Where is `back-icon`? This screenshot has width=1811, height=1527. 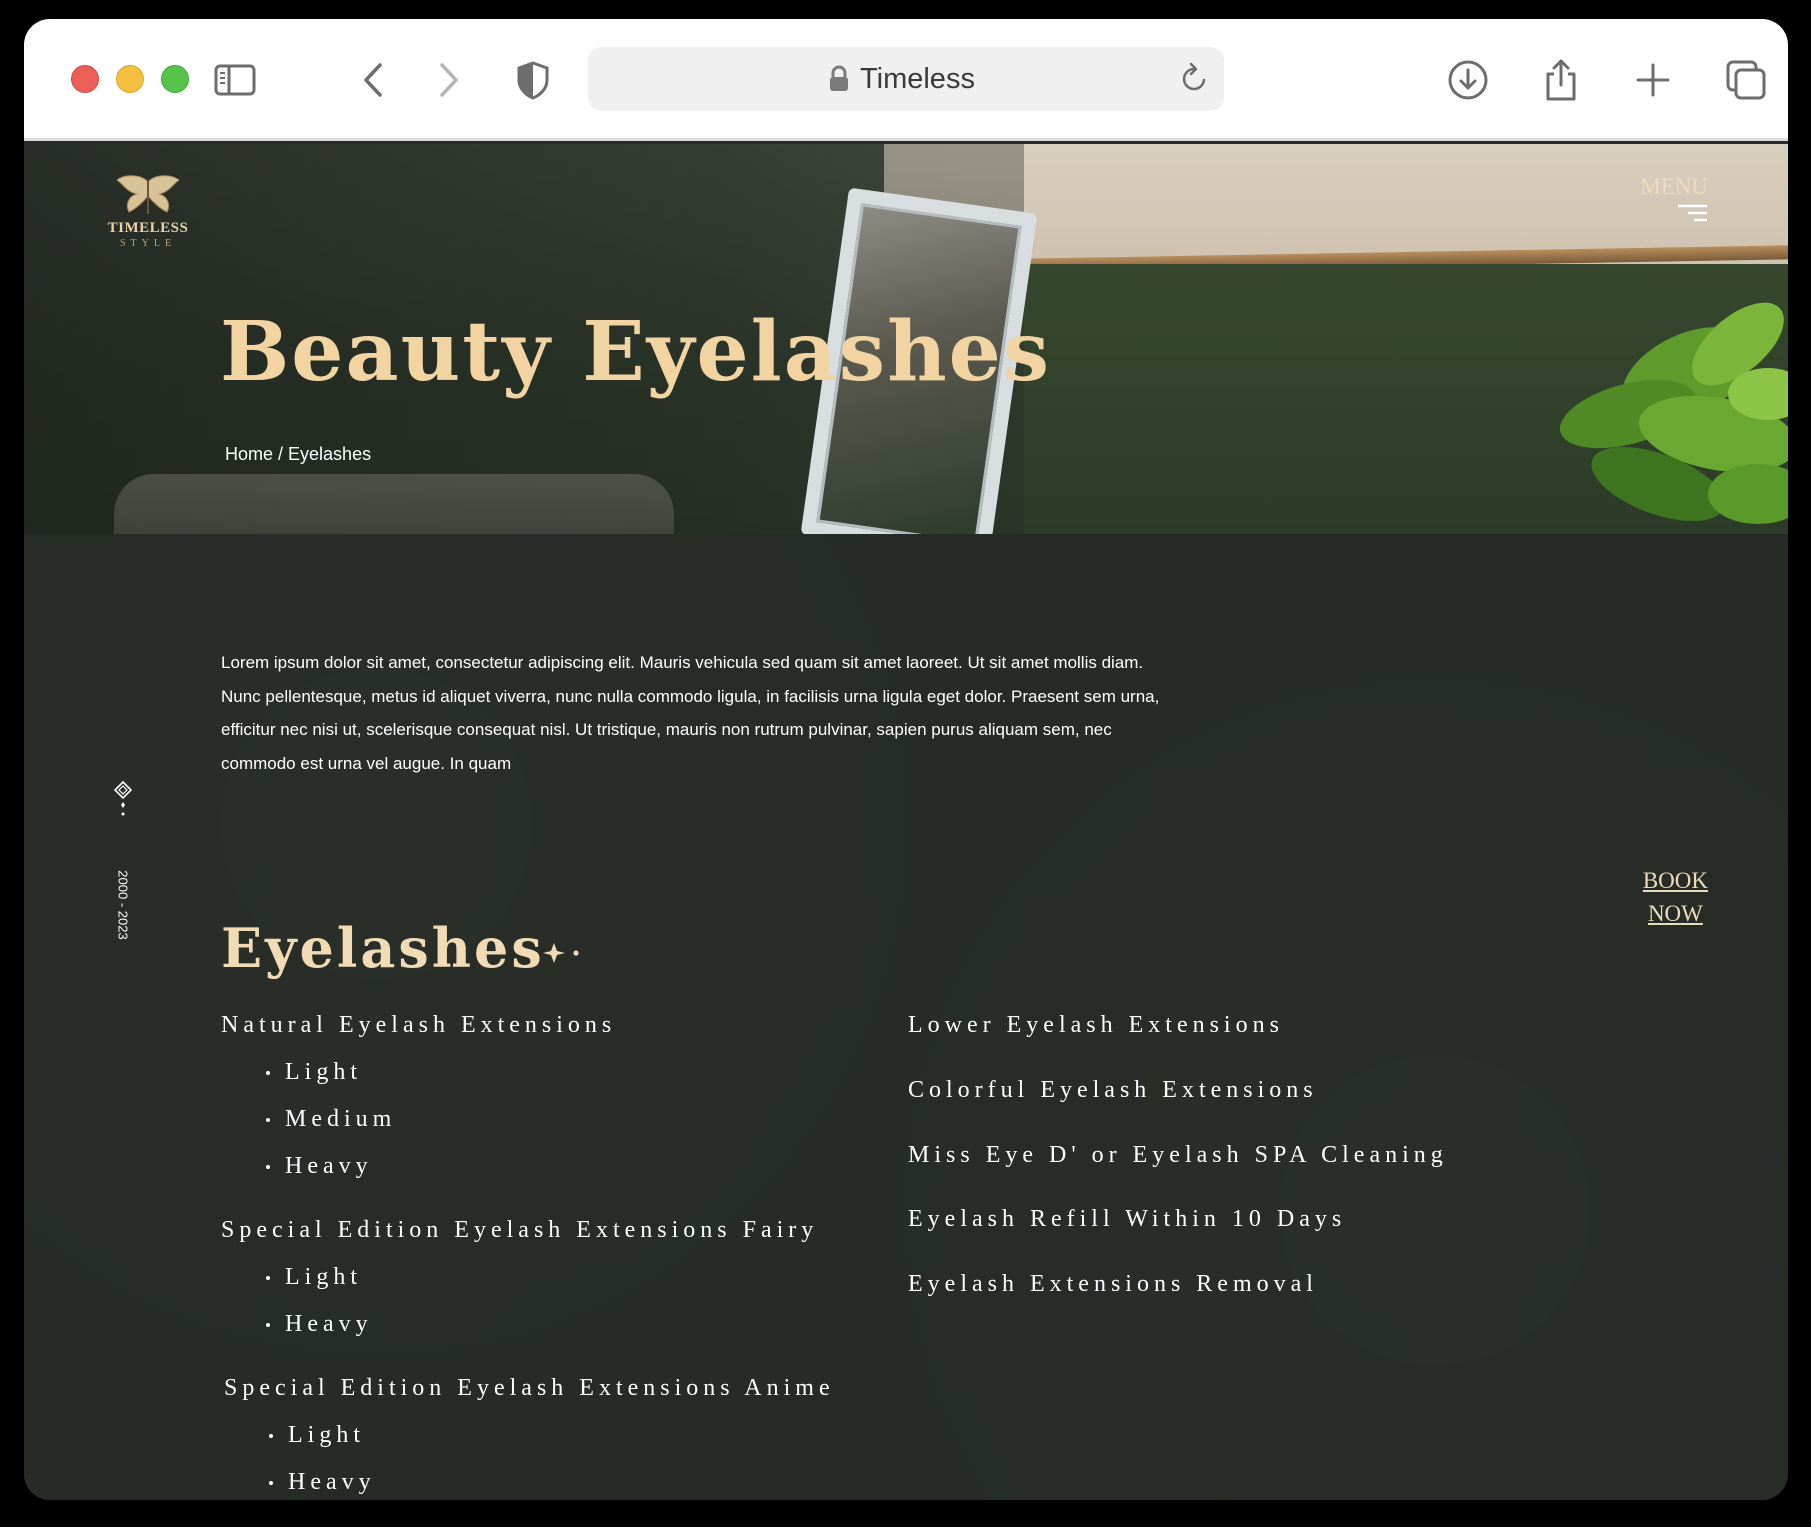 back-icon is located at coordinates (375, 80).